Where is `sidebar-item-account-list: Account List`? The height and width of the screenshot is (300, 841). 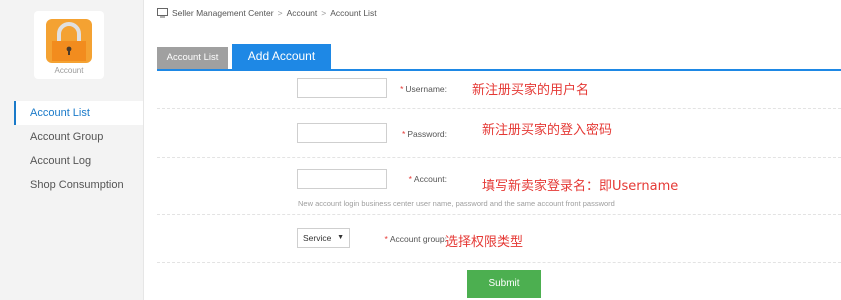
sidebar-item-account-list: Account List is located at coordinates (78, 113).